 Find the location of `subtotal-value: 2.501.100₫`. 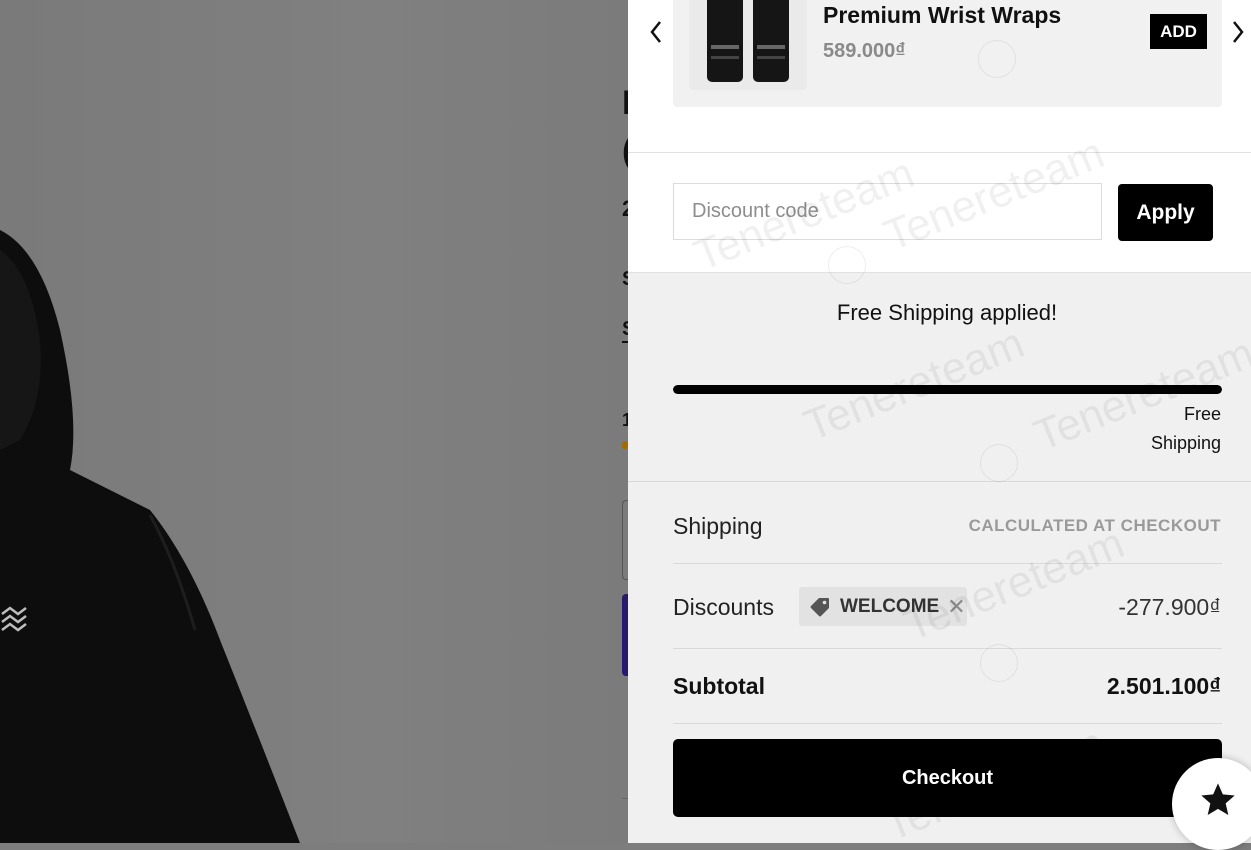

subtotal-value: 2.501.100₫ is located at coordinates (1163, 686).